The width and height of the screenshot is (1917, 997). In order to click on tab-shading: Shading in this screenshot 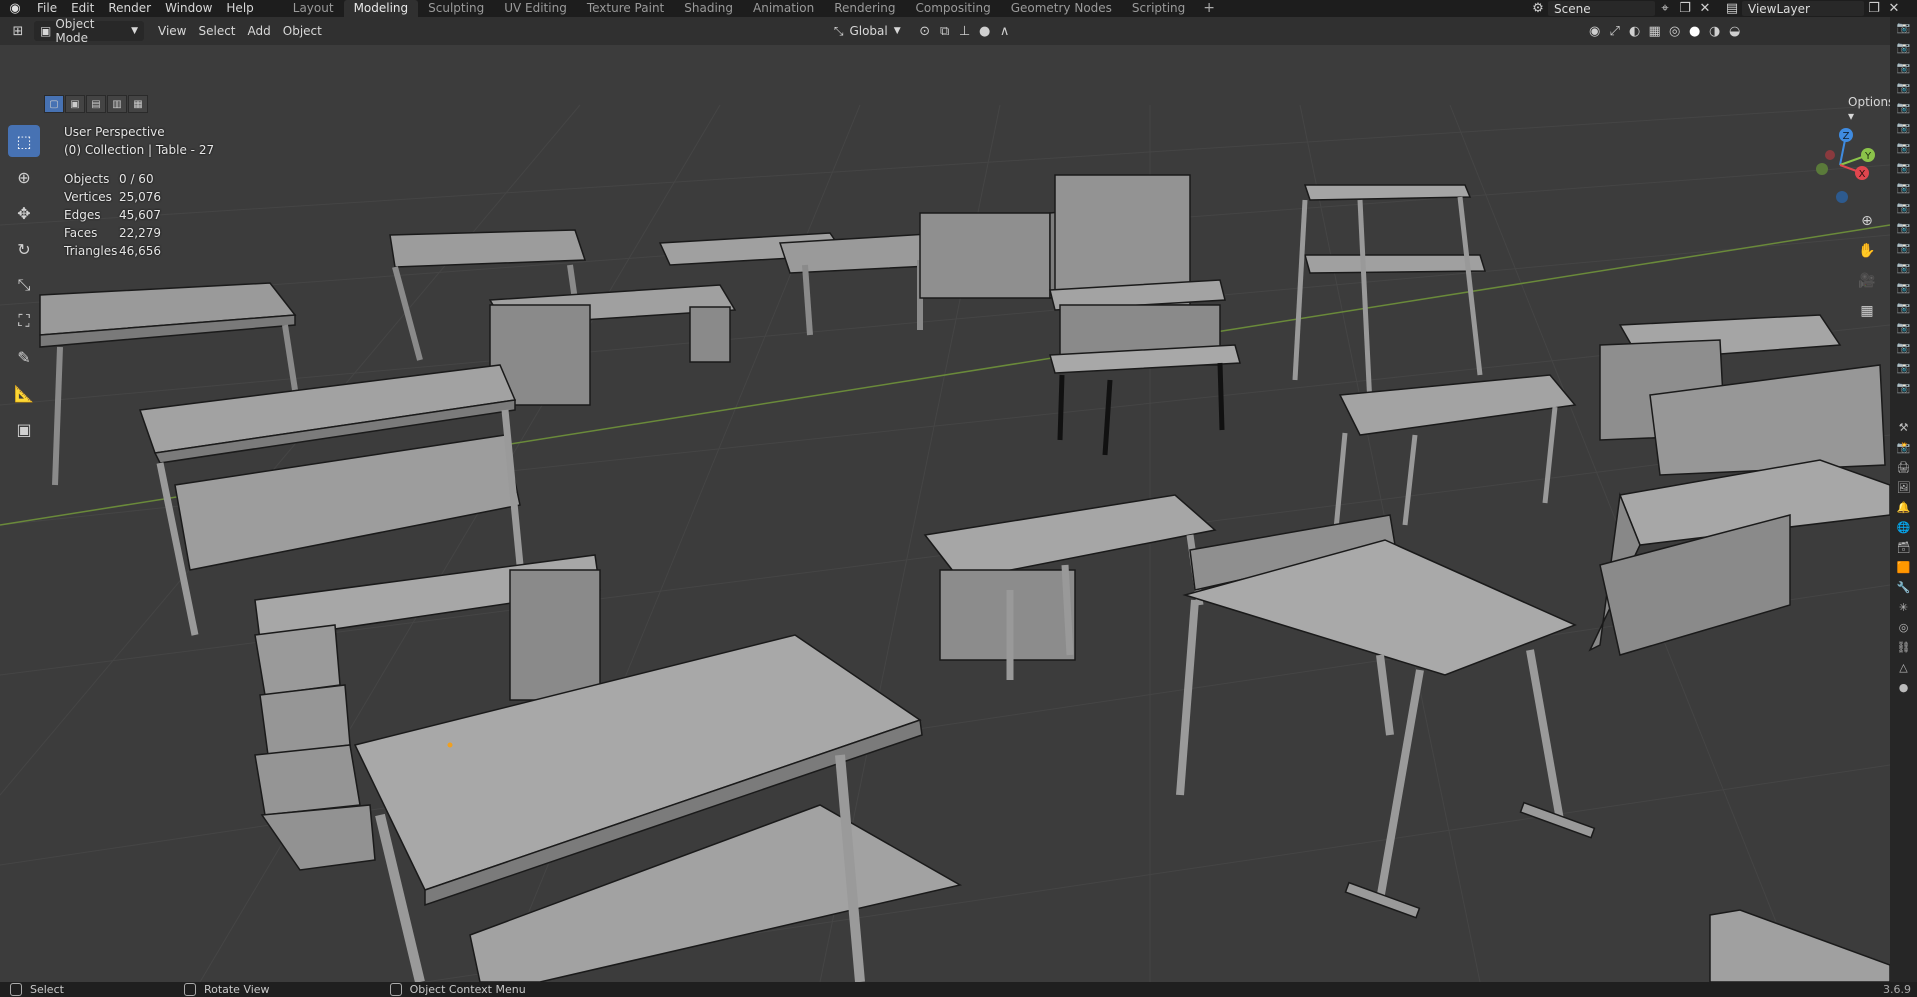, I will do `click(708, 8)`.